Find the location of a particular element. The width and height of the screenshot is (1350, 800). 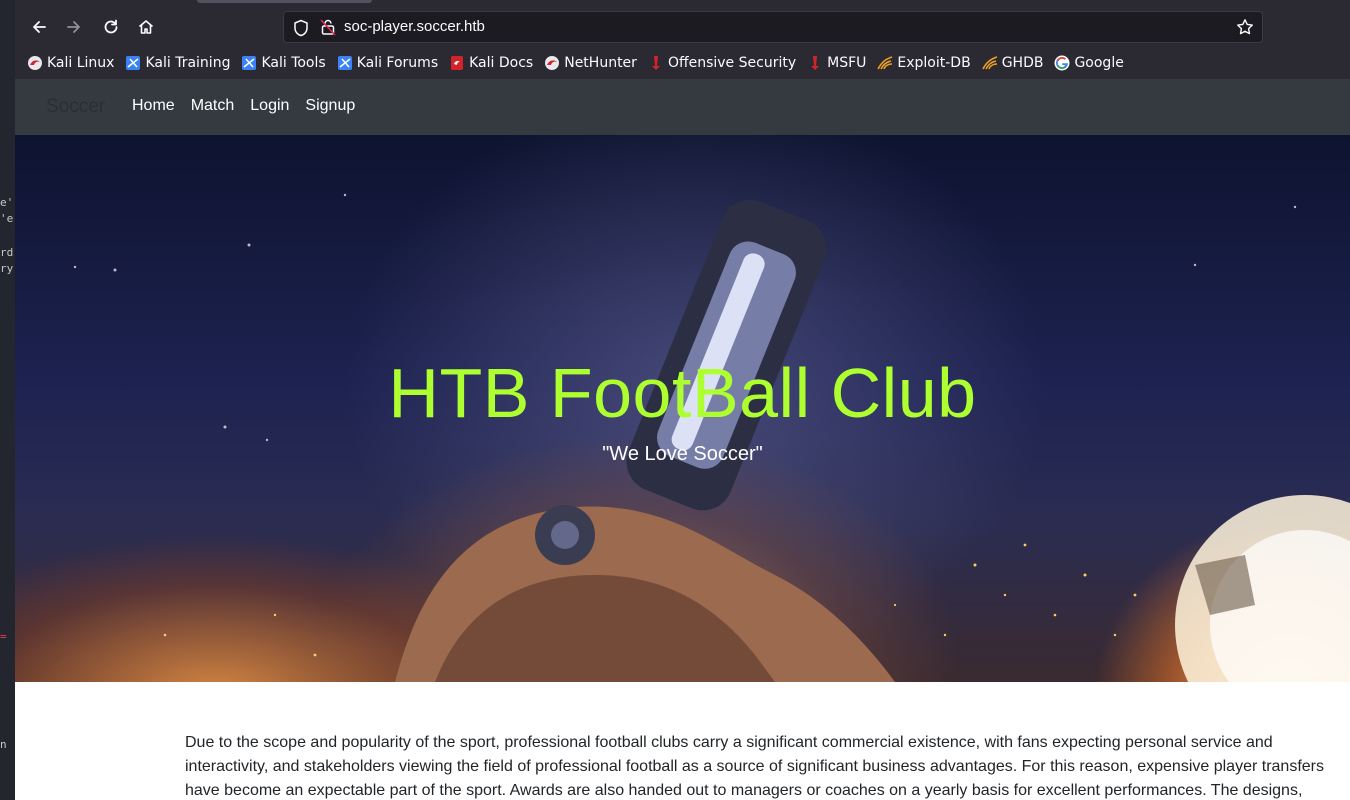

bookmark-kali-training: Kali Training is located at coordinates (177, 63).